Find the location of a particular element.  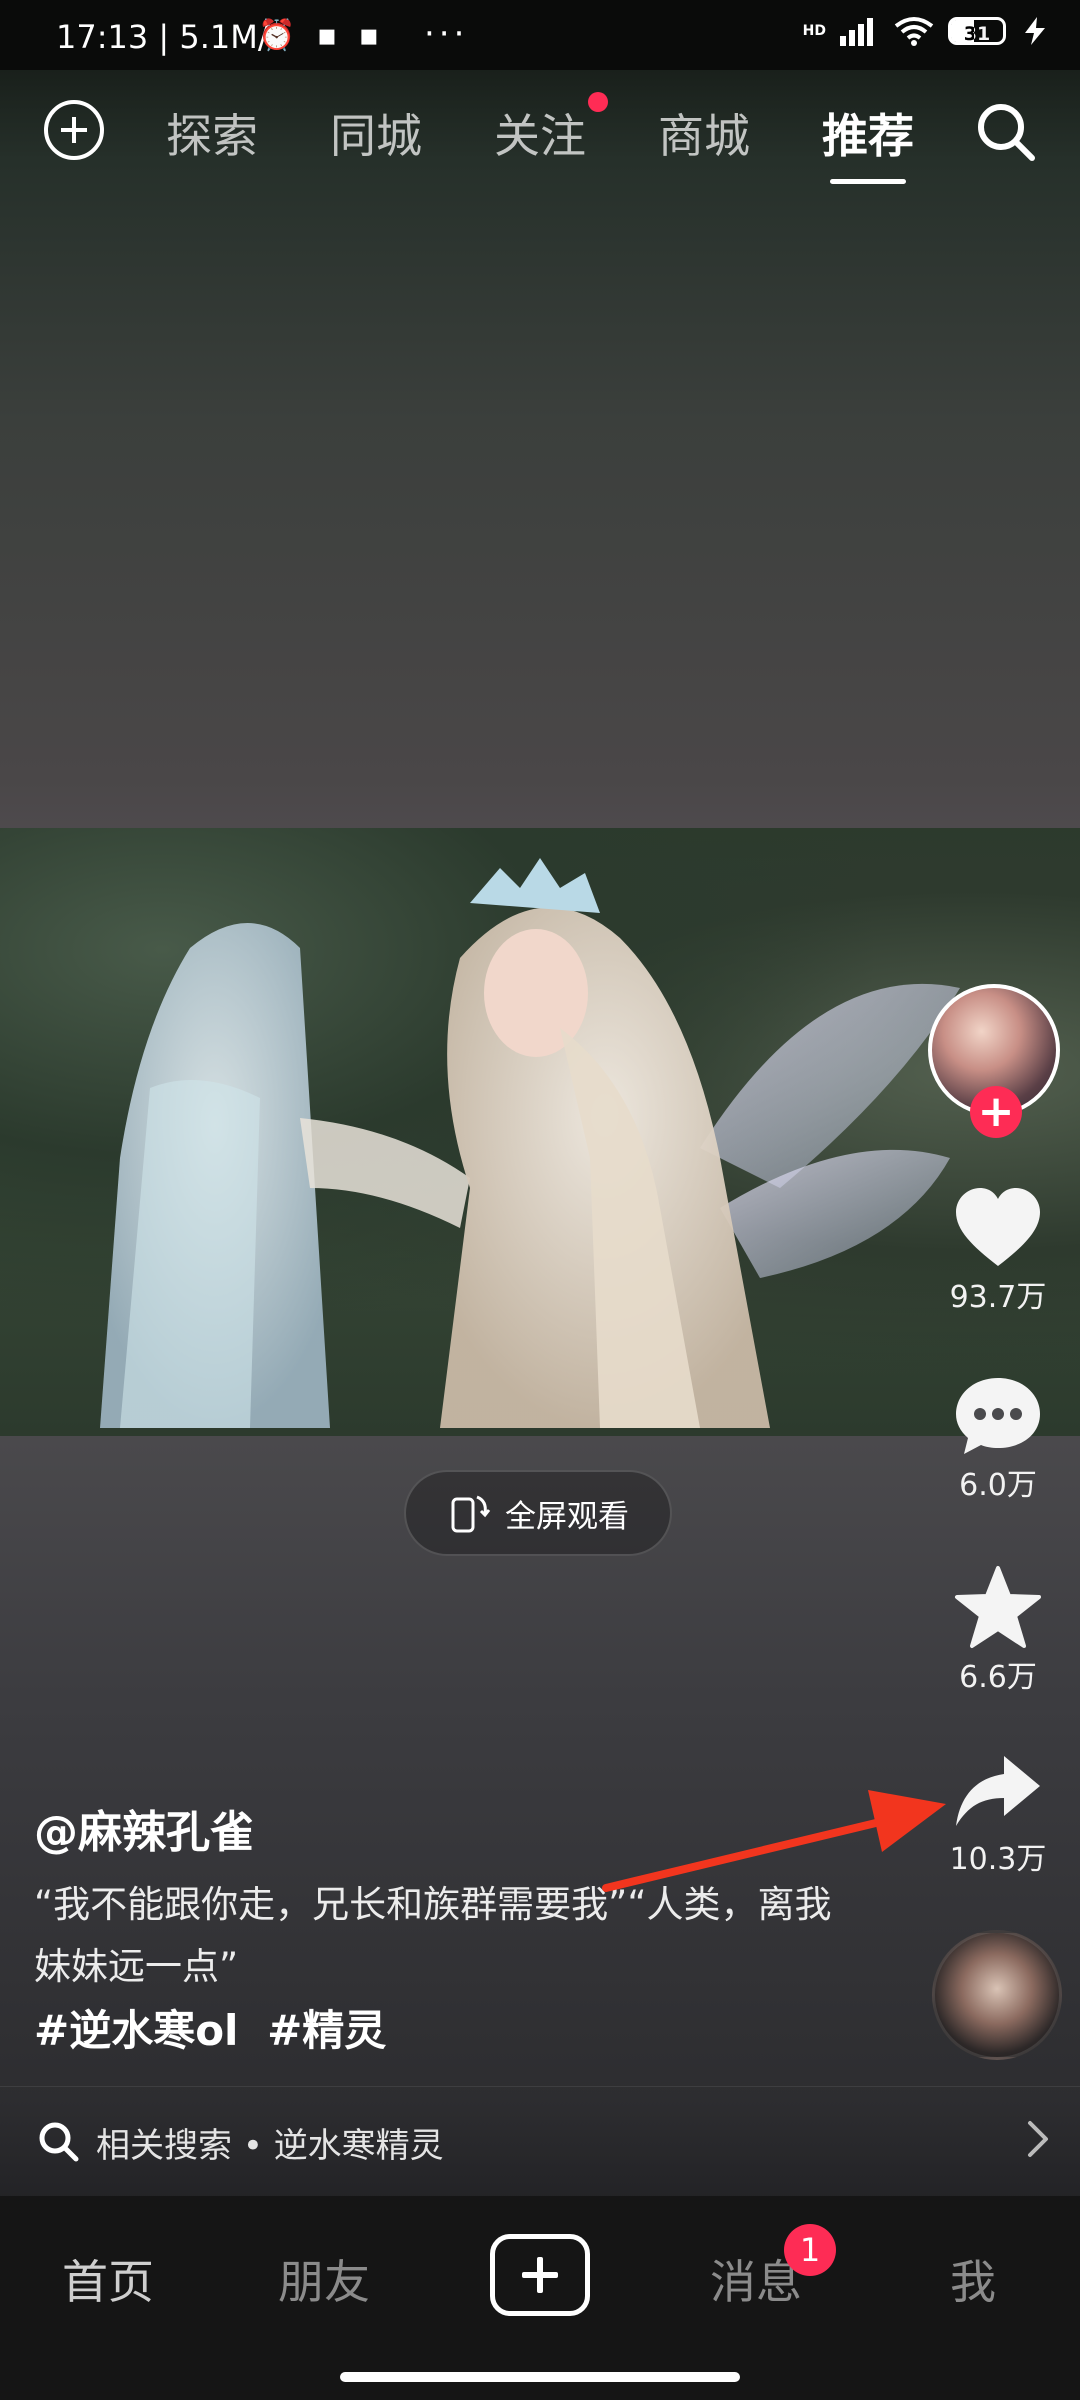

following-new-dot is located at coordinates (598, 102).